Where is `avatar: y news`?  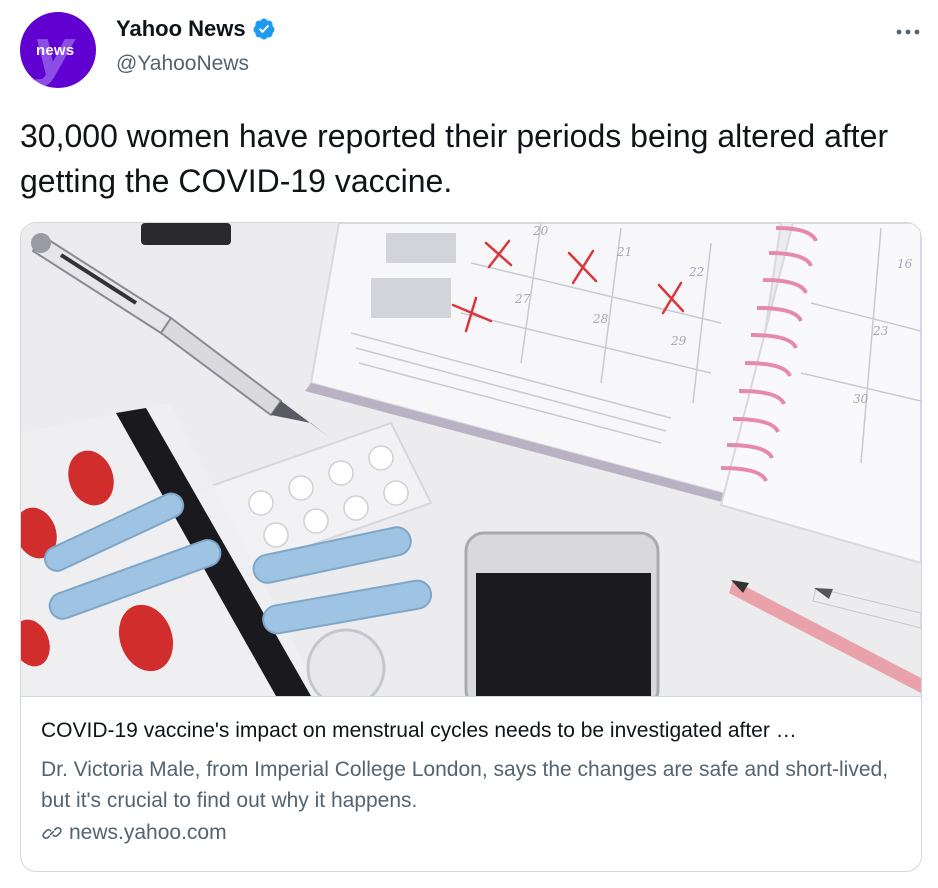 avatar: y news is located at coordinates (58, 50).